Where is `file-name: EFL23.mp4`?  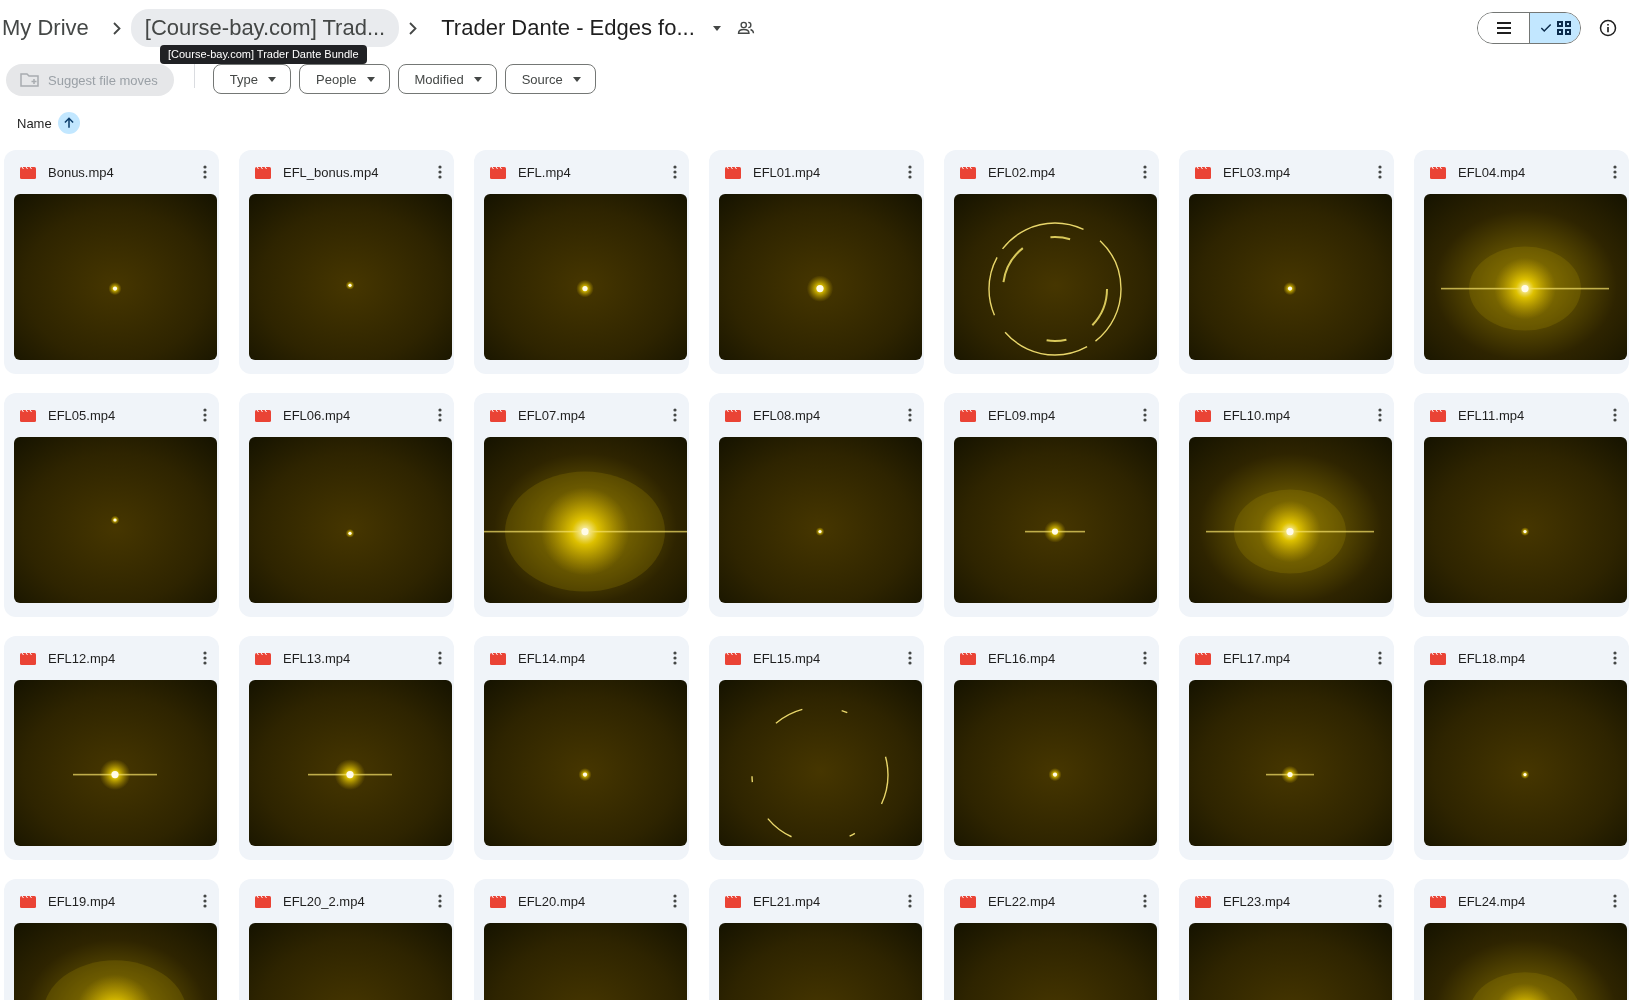 file-name: EFL23.mp4 is located at coordinates (1257, 901).